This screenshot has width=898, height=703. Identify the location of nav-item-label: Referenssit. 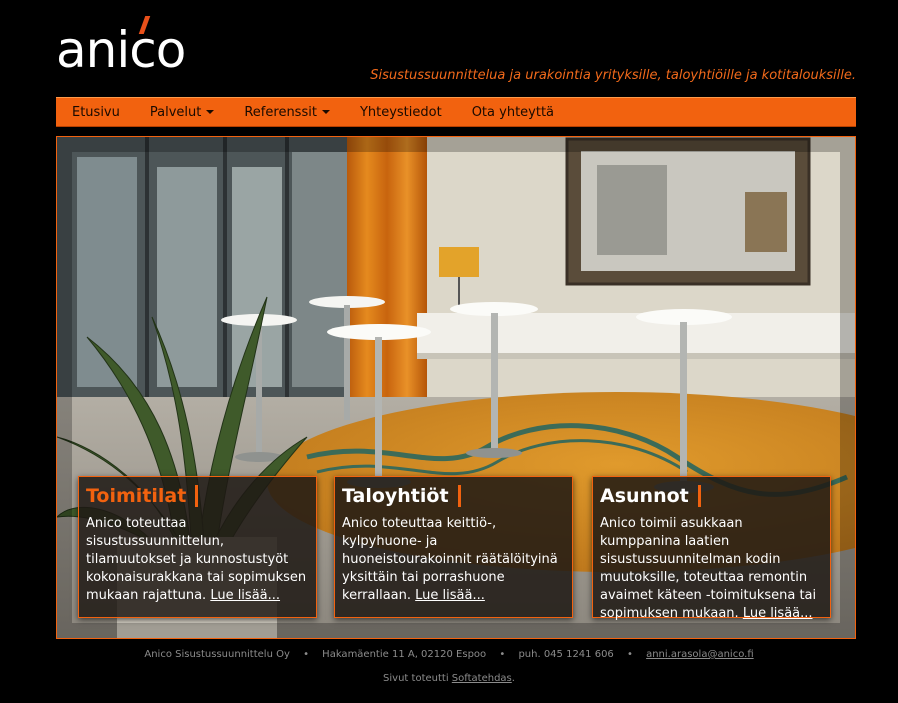
(280, 112).